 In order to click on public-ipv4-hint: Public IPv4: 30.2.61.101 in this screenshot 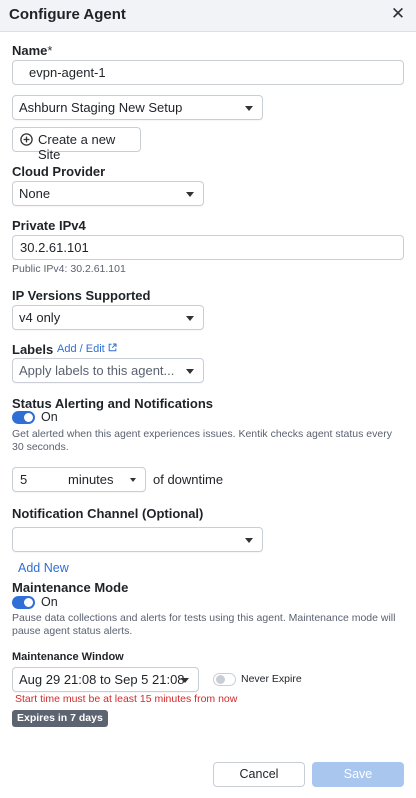, I will do `click(69, 269)`.